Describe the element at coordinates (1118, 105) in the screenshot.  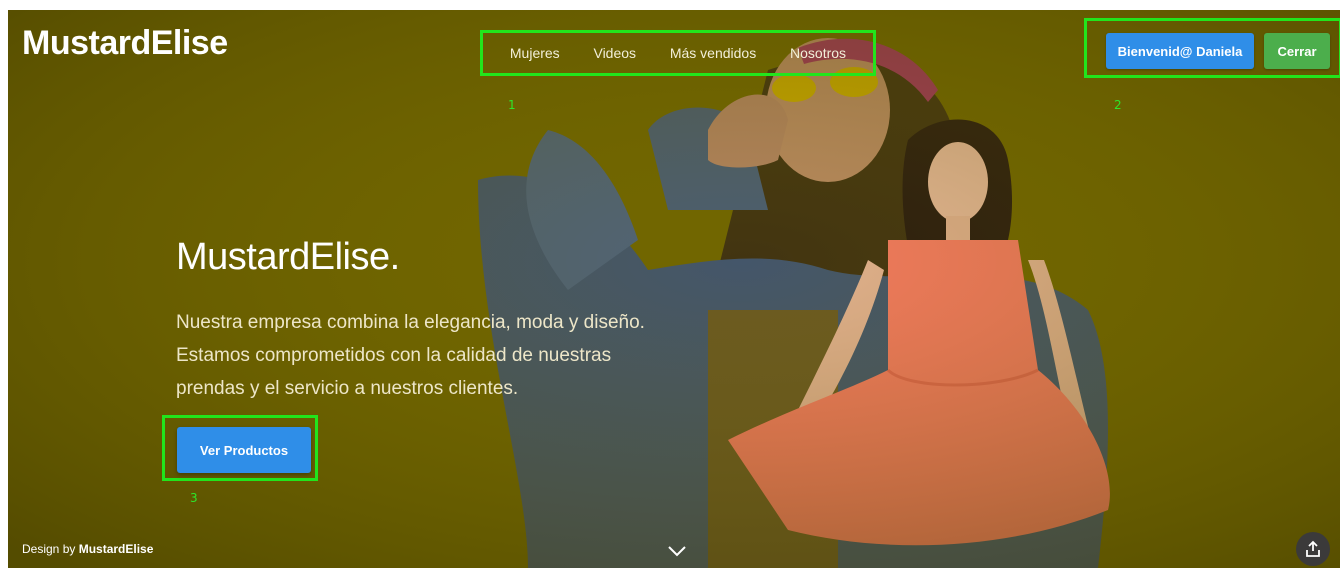
I see `annotation-marker-2: 2` at that location.